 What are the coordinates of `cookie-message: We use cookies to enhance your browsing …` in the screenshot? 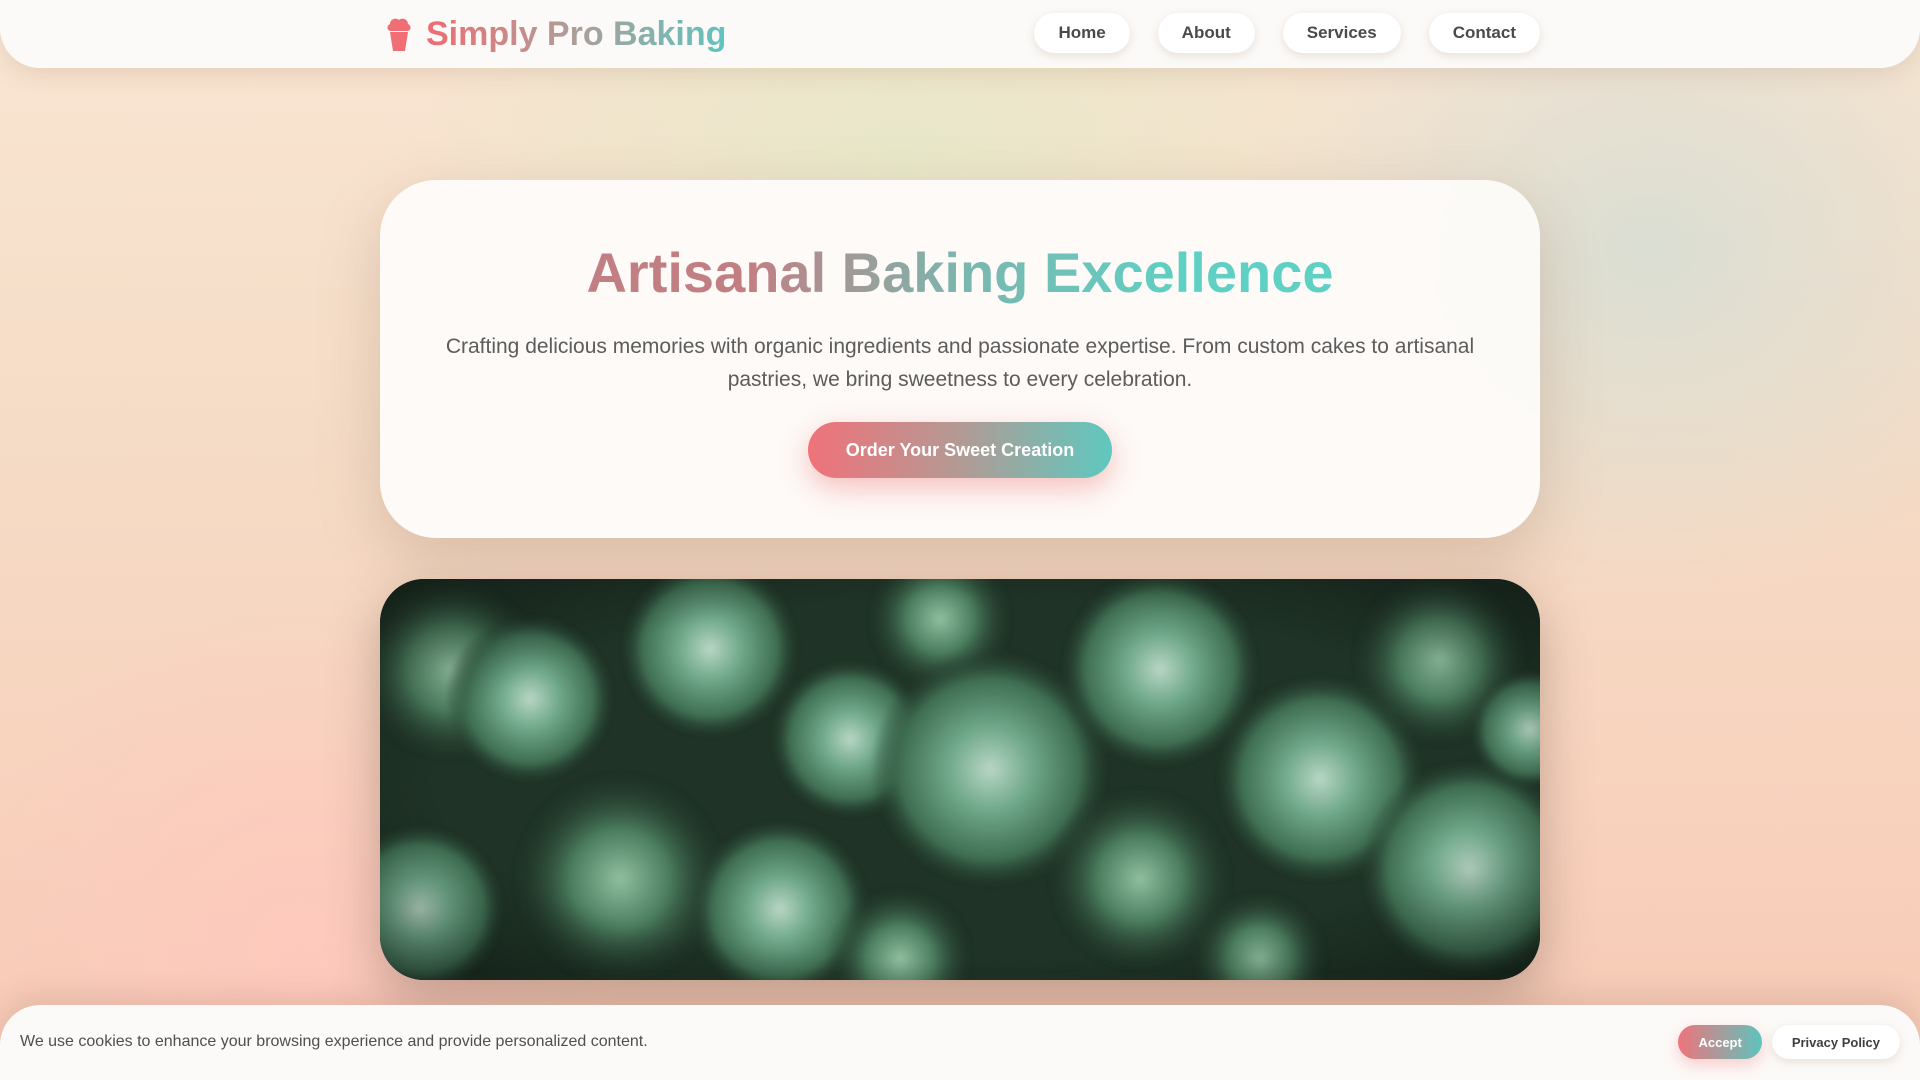 It's located at (334, 1041).